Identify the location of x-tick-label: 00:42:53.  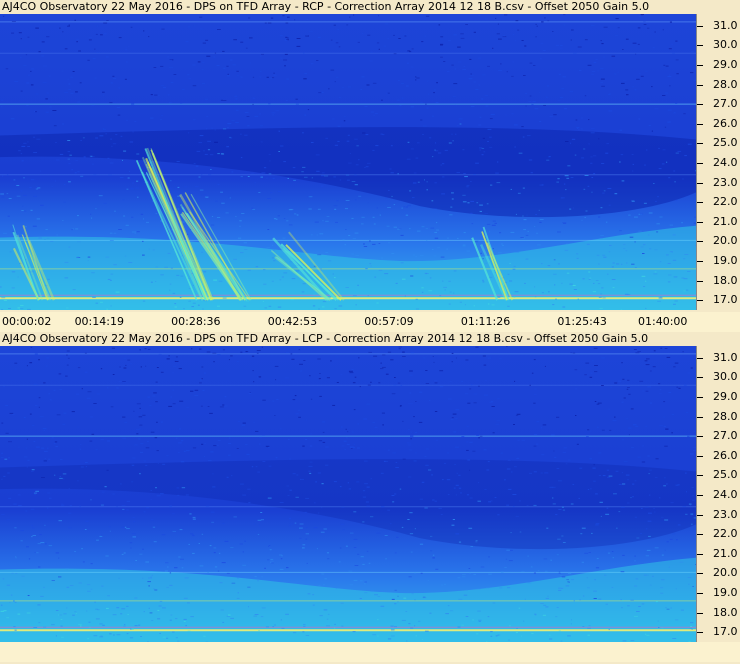
(292, 321).